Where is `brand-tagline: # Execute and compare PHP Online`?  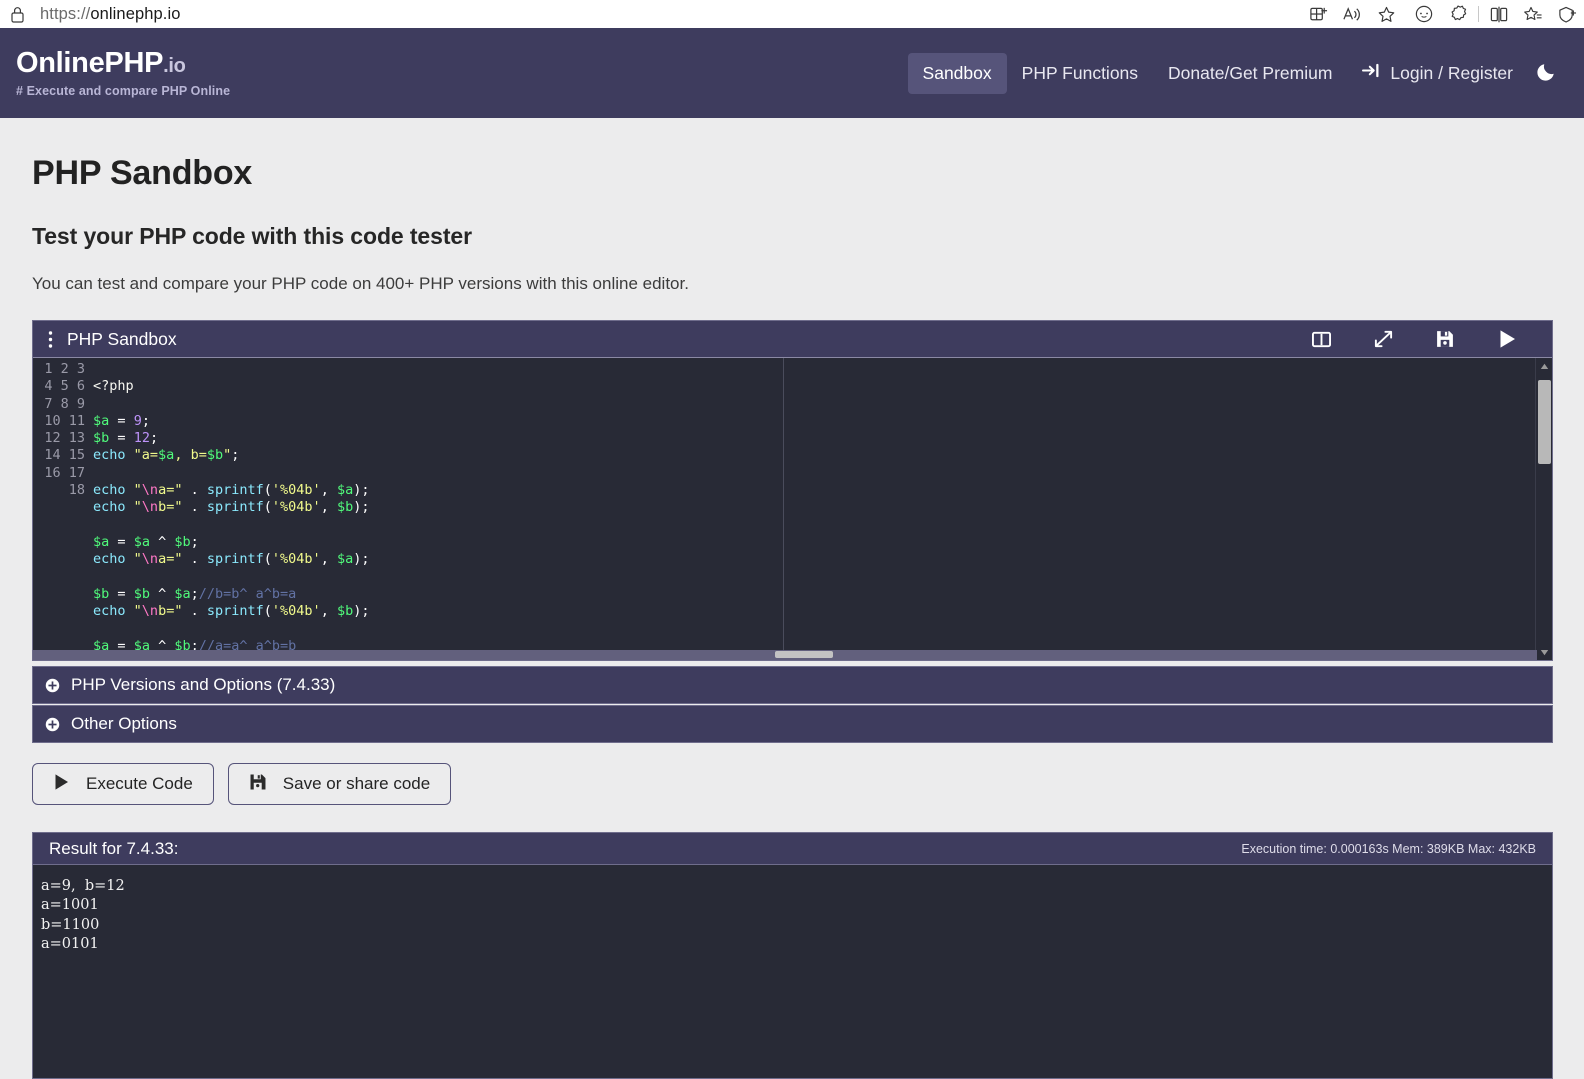 brand-tagline: # Execute and compare PHP Online is located at coordinates (123, 90).